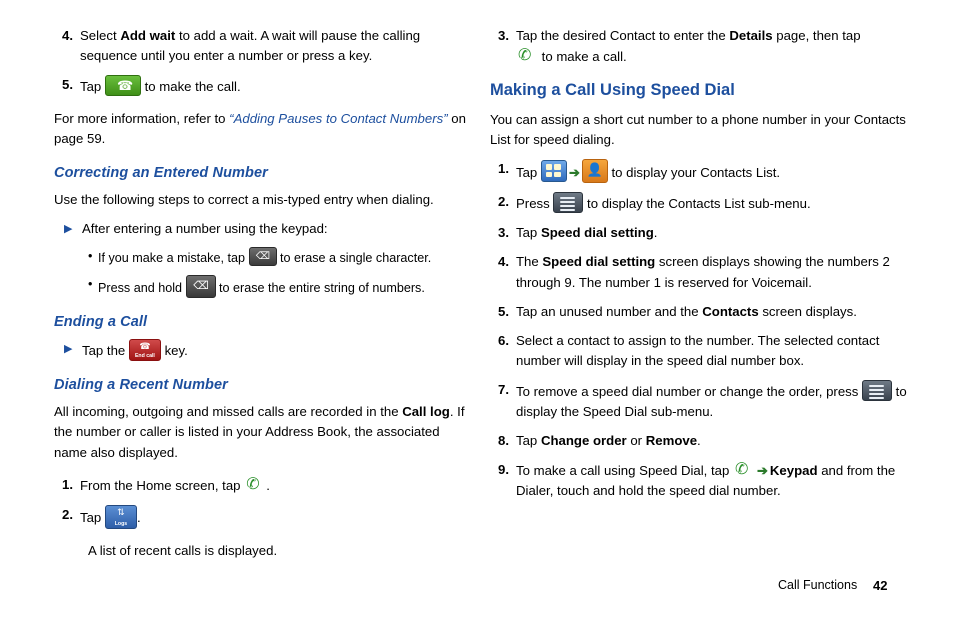  I want to click on step-text-pre: Press, so click(535, 204).